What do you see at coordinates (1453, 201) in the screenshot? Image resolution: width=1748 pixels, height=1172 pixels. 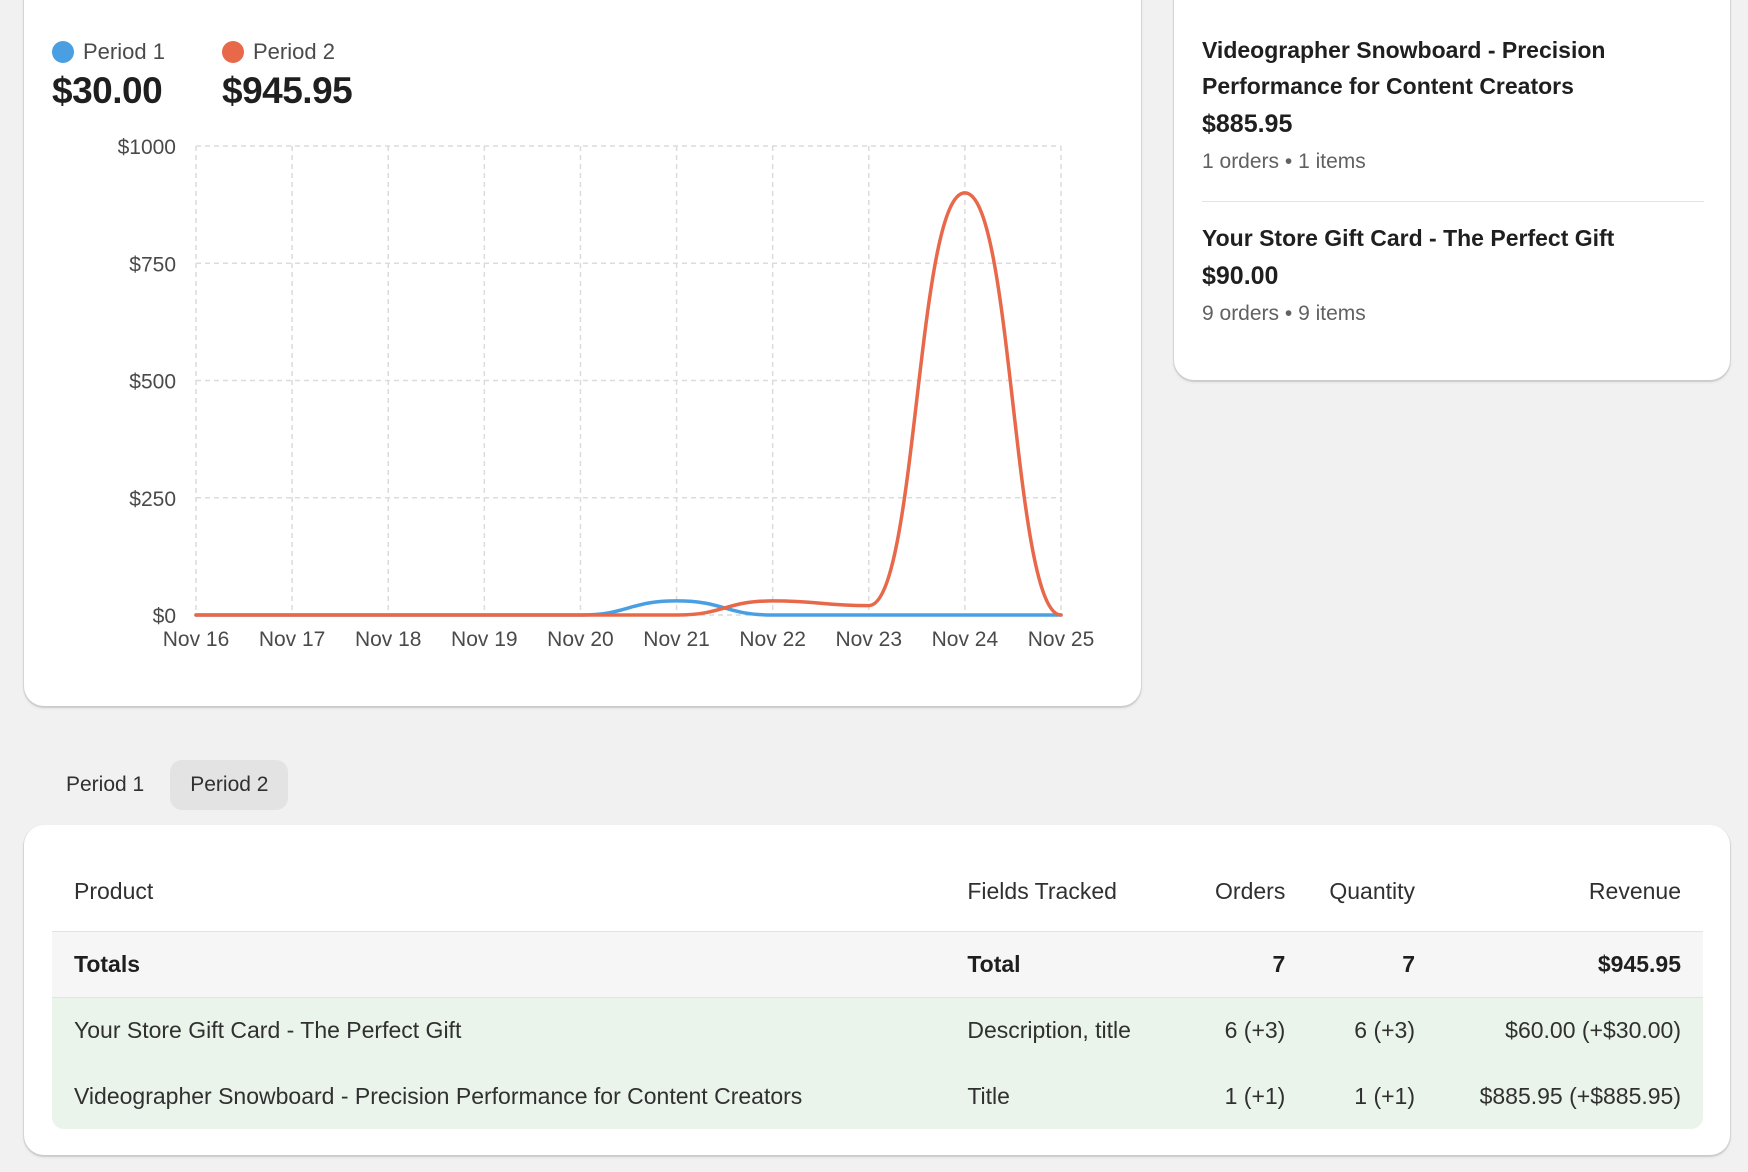 I see `divider` at bounding box center [1453, 201].